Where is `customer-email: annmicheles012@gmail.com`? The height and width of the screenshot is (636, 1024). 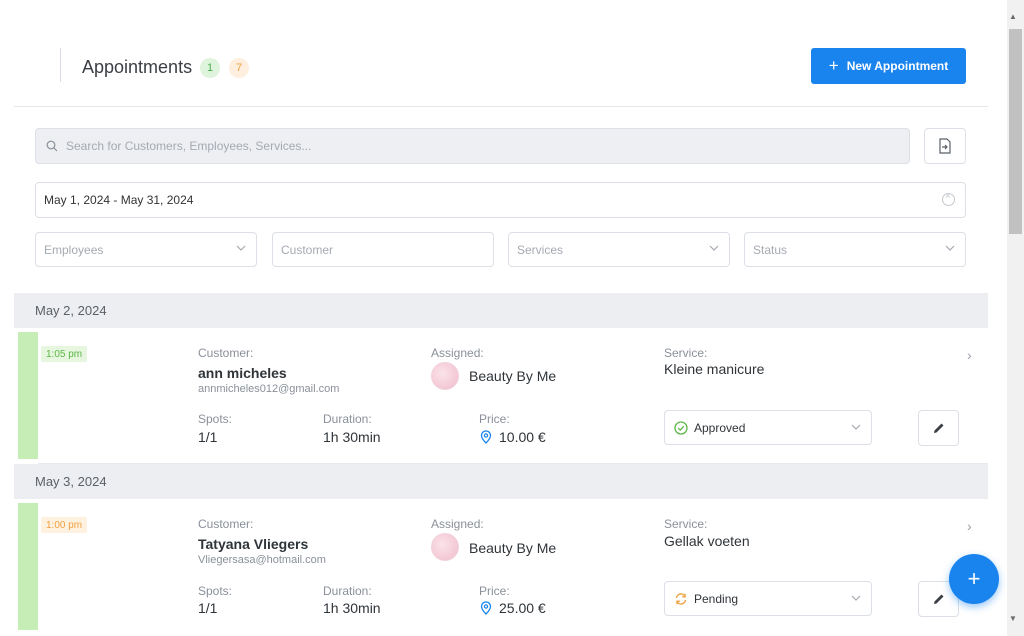 customer-email: annmicheles012@gmail.com is located at coordinates (269, 389).